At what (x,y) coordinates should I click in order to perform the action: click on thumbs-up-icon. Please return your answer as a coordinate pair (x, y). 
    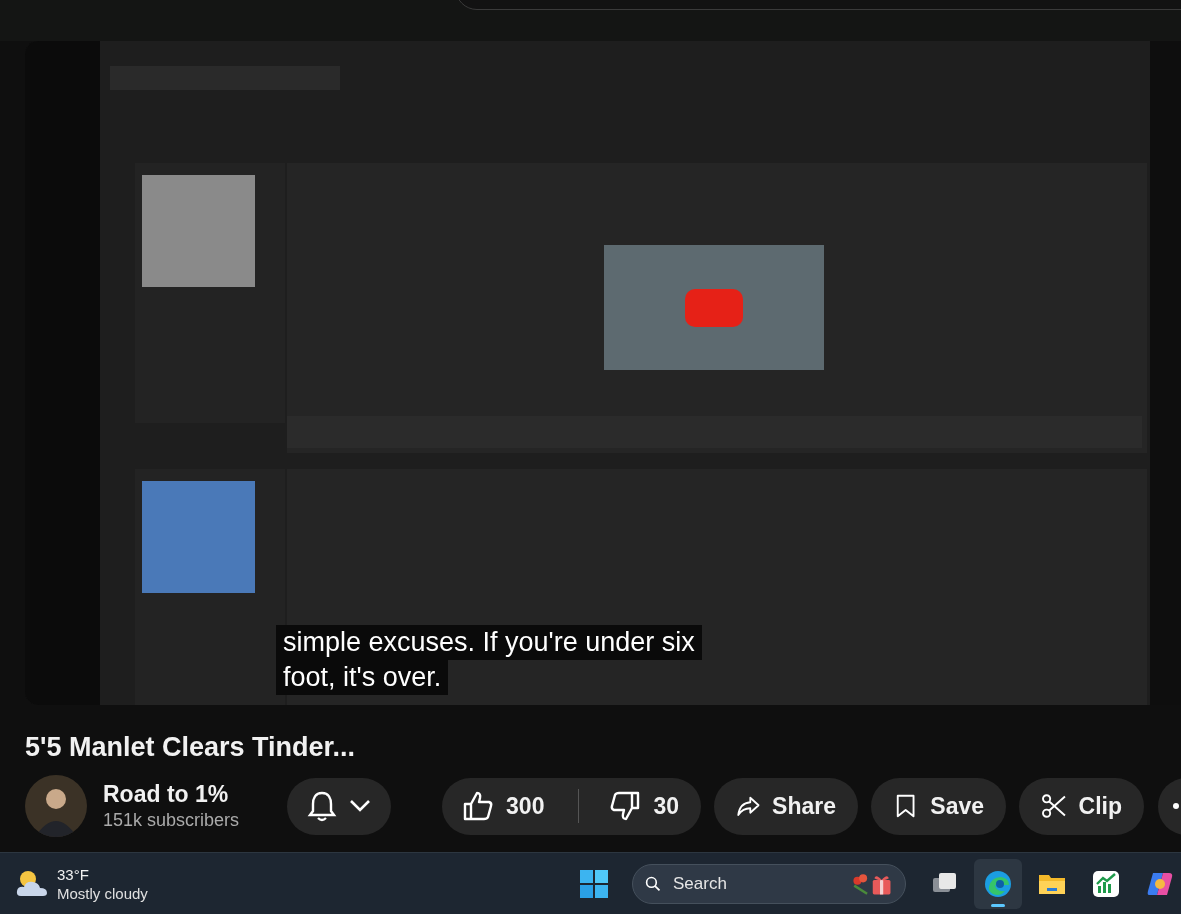
    Looking at the image, I should click on (478, 806).